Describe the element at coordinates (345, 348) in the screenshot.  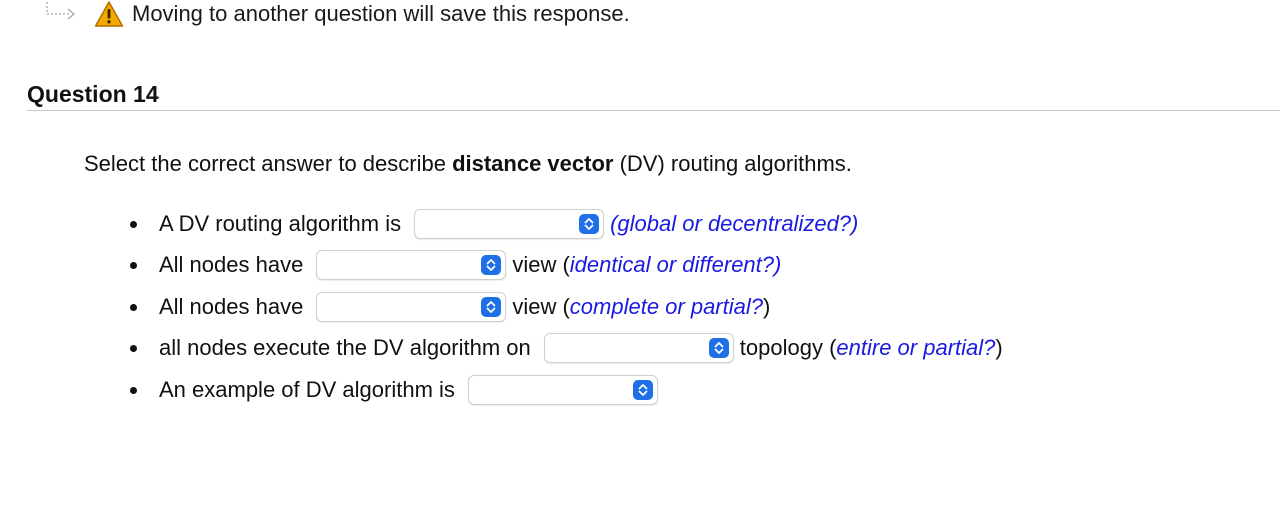
I see `item-text: all nodes execute the DV algorithm on` at that location.